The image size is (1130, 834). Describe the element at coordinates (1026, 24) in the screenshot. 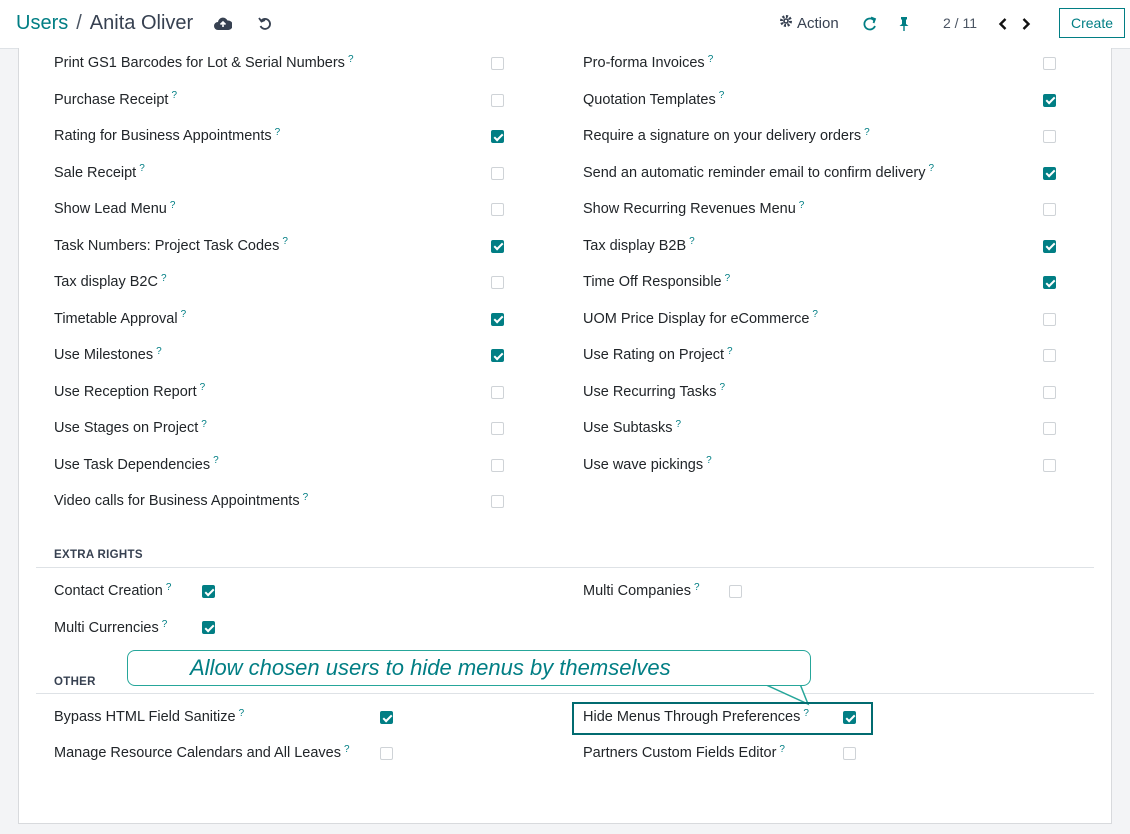

I see `chevron-right-icon` at that location.